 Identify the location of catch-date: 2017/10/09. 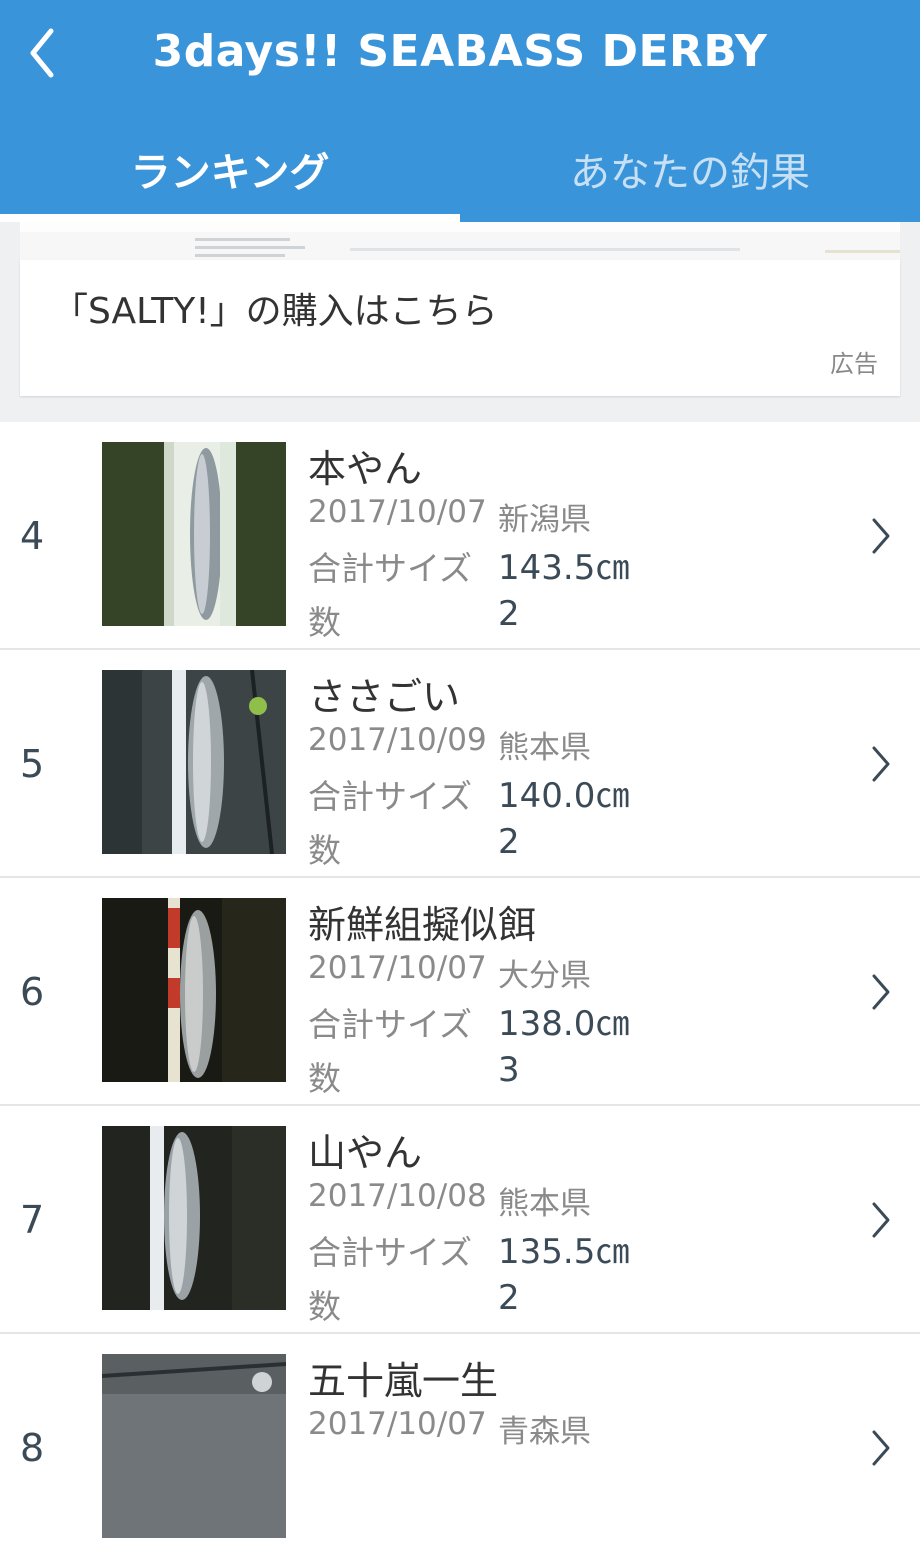
(397, 740).